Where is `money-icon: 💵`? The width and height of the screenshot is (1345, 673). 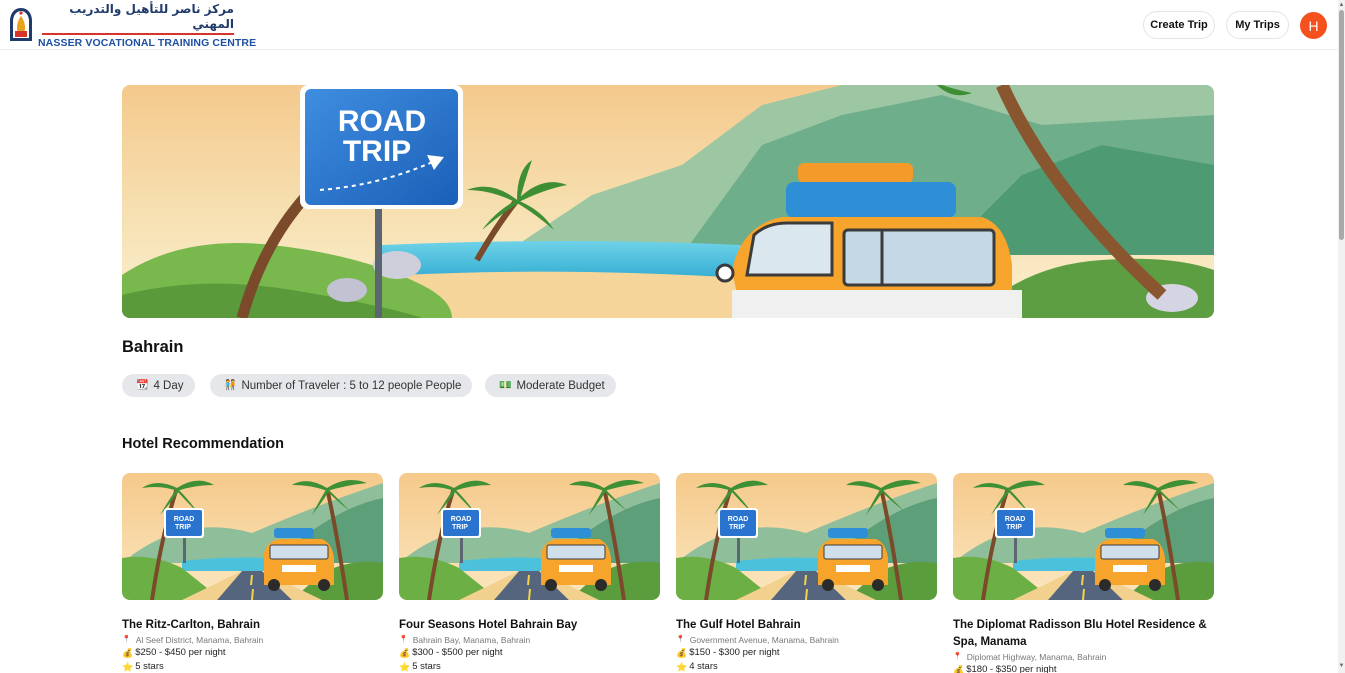
money-icon: 💵 is located at coordinates (505, 385).